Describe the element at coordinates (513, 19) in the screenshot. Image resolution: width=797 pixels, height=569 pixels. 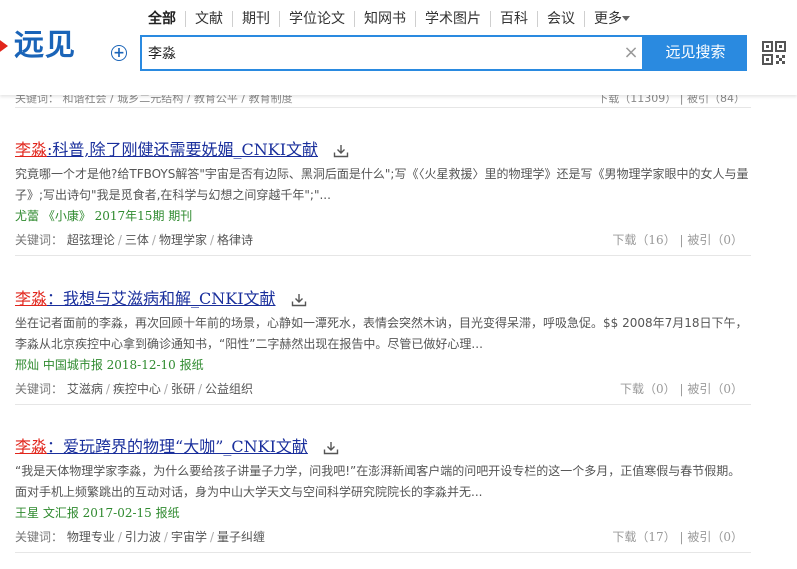
I see `tab-encyclopedia: 百科` at that location.